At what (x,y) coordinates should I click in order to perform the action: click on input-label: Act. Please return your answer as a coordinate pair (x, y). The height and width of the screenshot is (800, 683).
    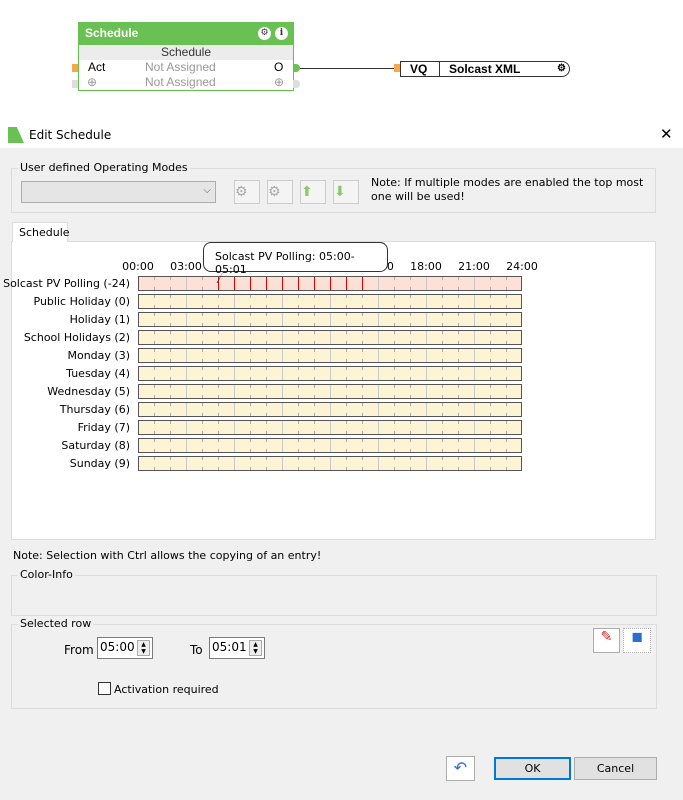
    Looking at the image, I should click on (97, 67).